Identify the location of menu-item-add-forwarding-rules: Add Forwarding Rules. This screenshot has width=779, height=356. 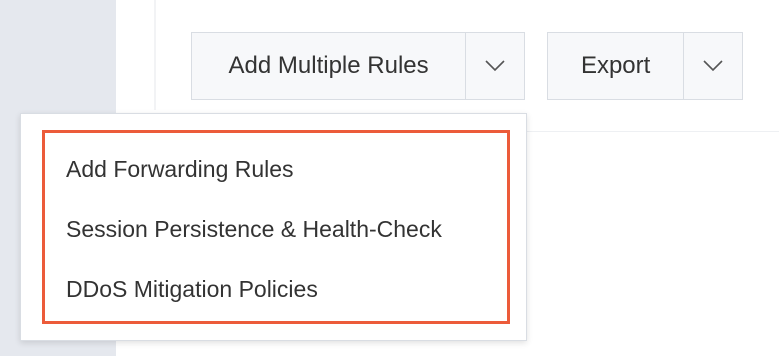
(276, 179).